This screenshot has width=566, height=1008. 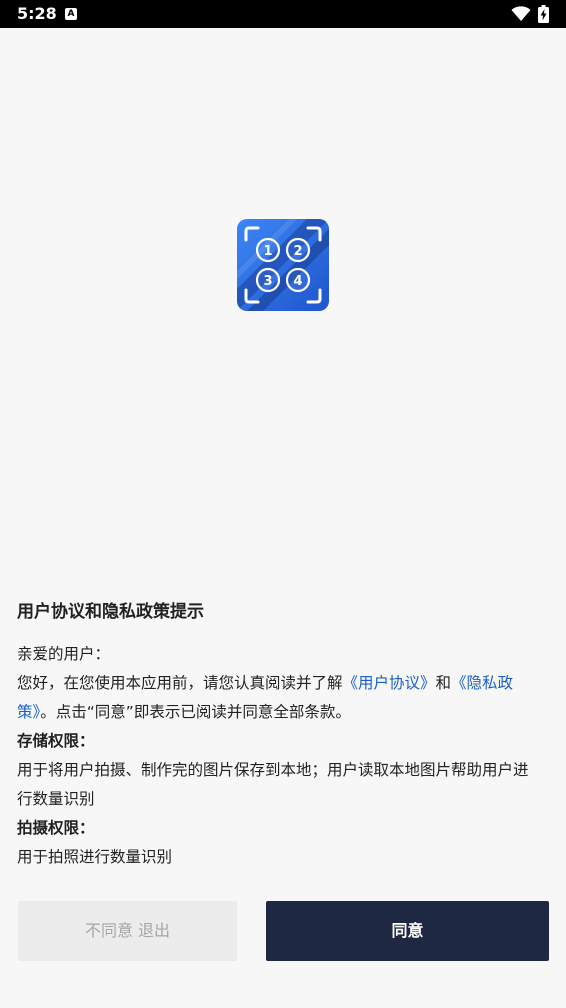 What do you see at coordinates (56, 828) in the screenshot?
I see `camera-permission-title: 拍摄权限：` at bounding box center [56, 828].